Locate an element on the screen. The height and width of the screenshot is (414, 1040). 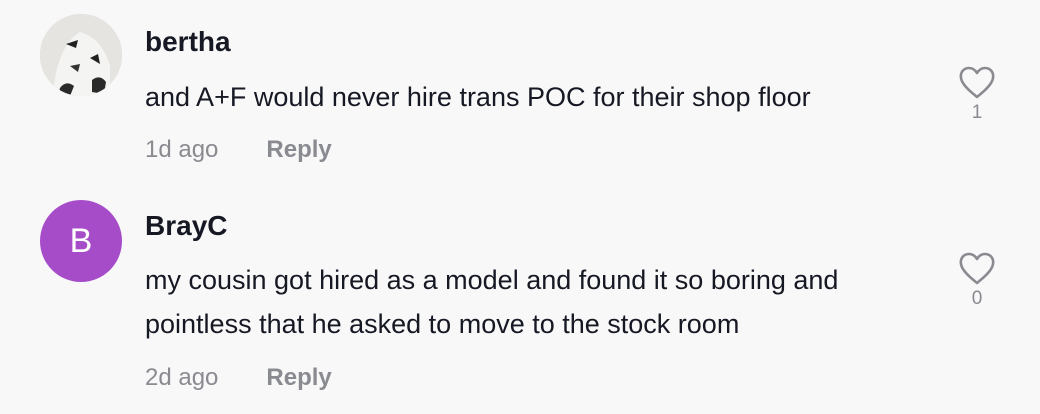
avatar is located at coordinates (81, 55).